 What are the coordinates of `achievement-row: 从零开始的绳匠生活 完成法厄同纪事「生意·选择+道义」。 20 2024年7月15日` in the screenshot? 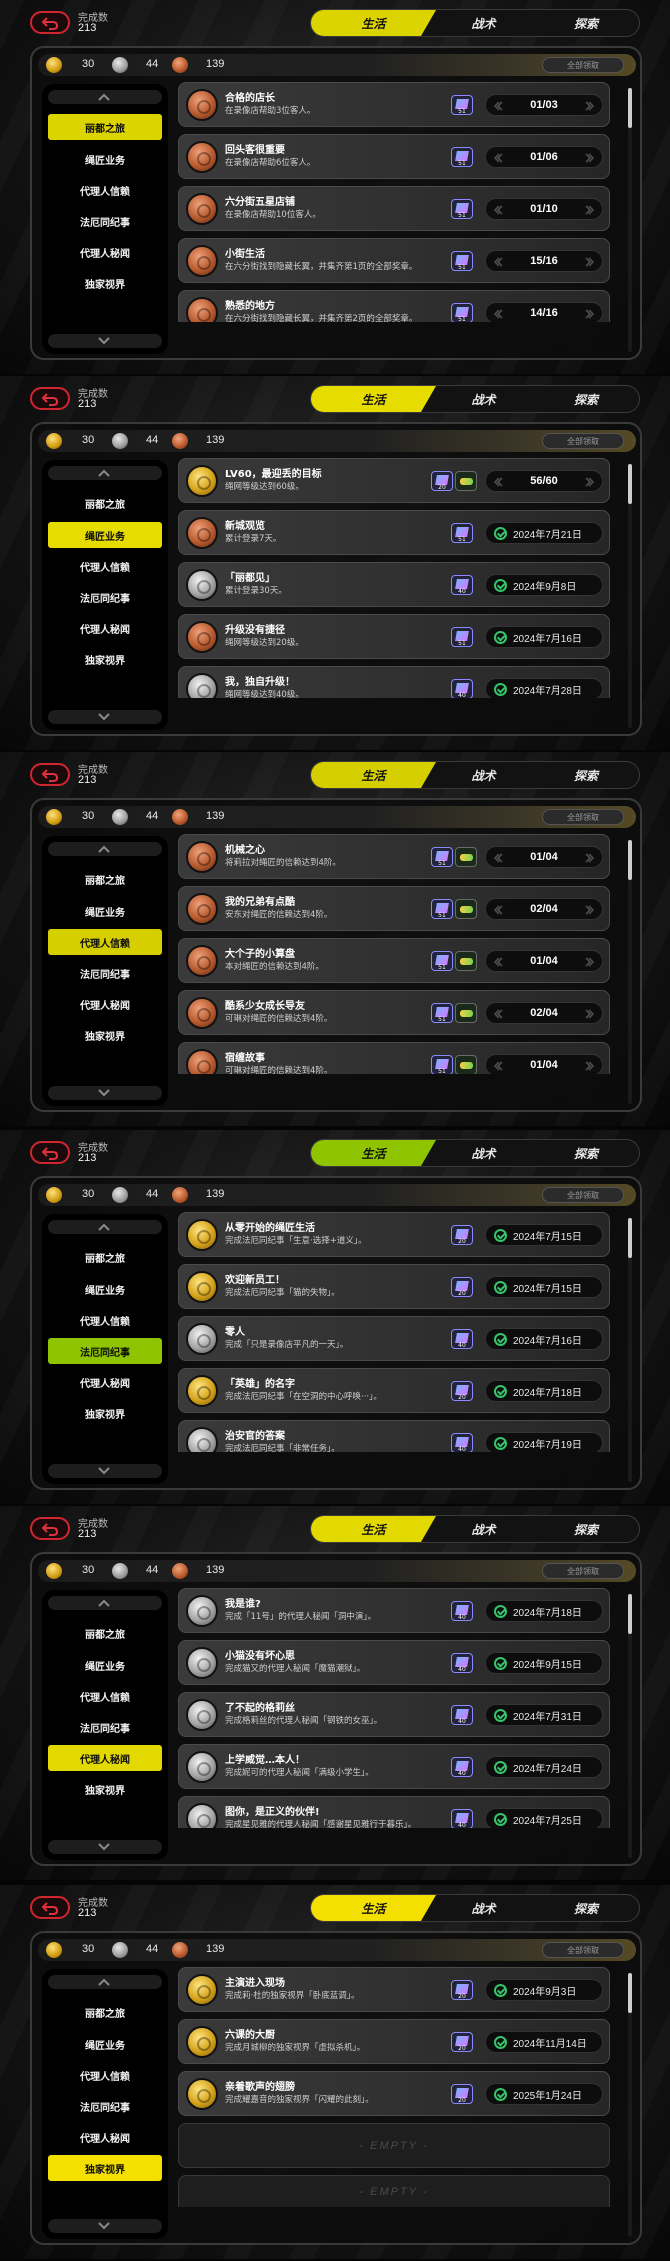 It's located at (394, 1234).